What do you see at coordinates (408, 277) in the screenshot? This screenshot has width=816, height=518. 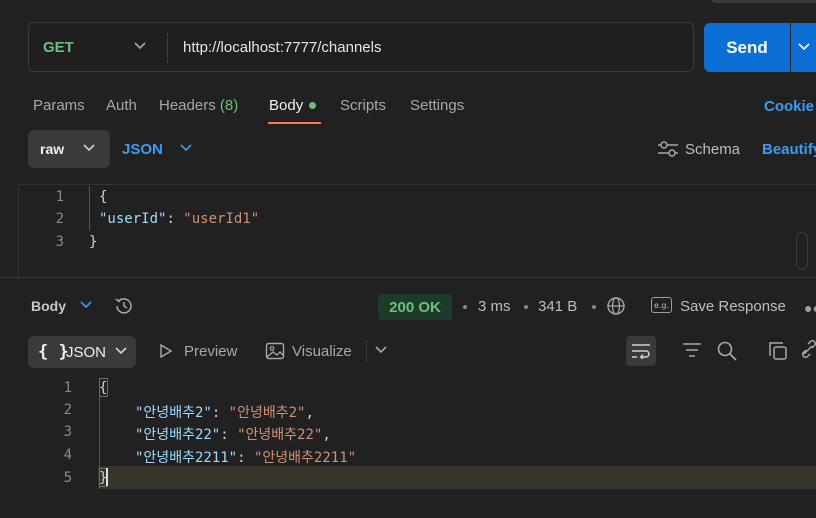 I see `pane-divider` at bounding box center [408, 277].